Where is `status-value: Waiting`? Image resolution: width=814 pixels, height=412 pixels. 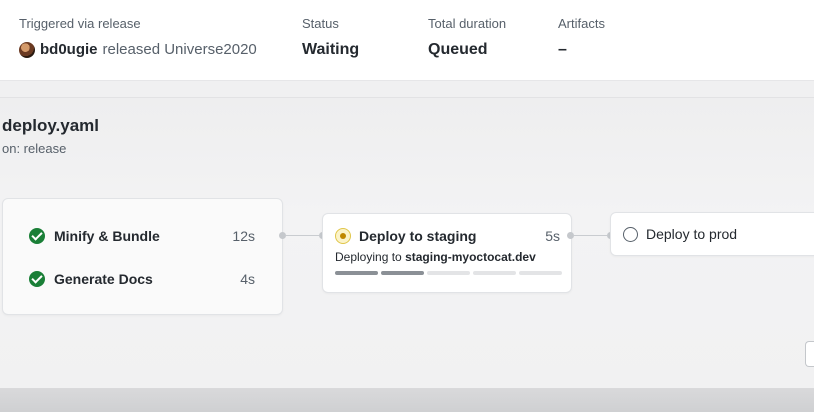
status-value: Waiting is located at coordinates (331, 49).